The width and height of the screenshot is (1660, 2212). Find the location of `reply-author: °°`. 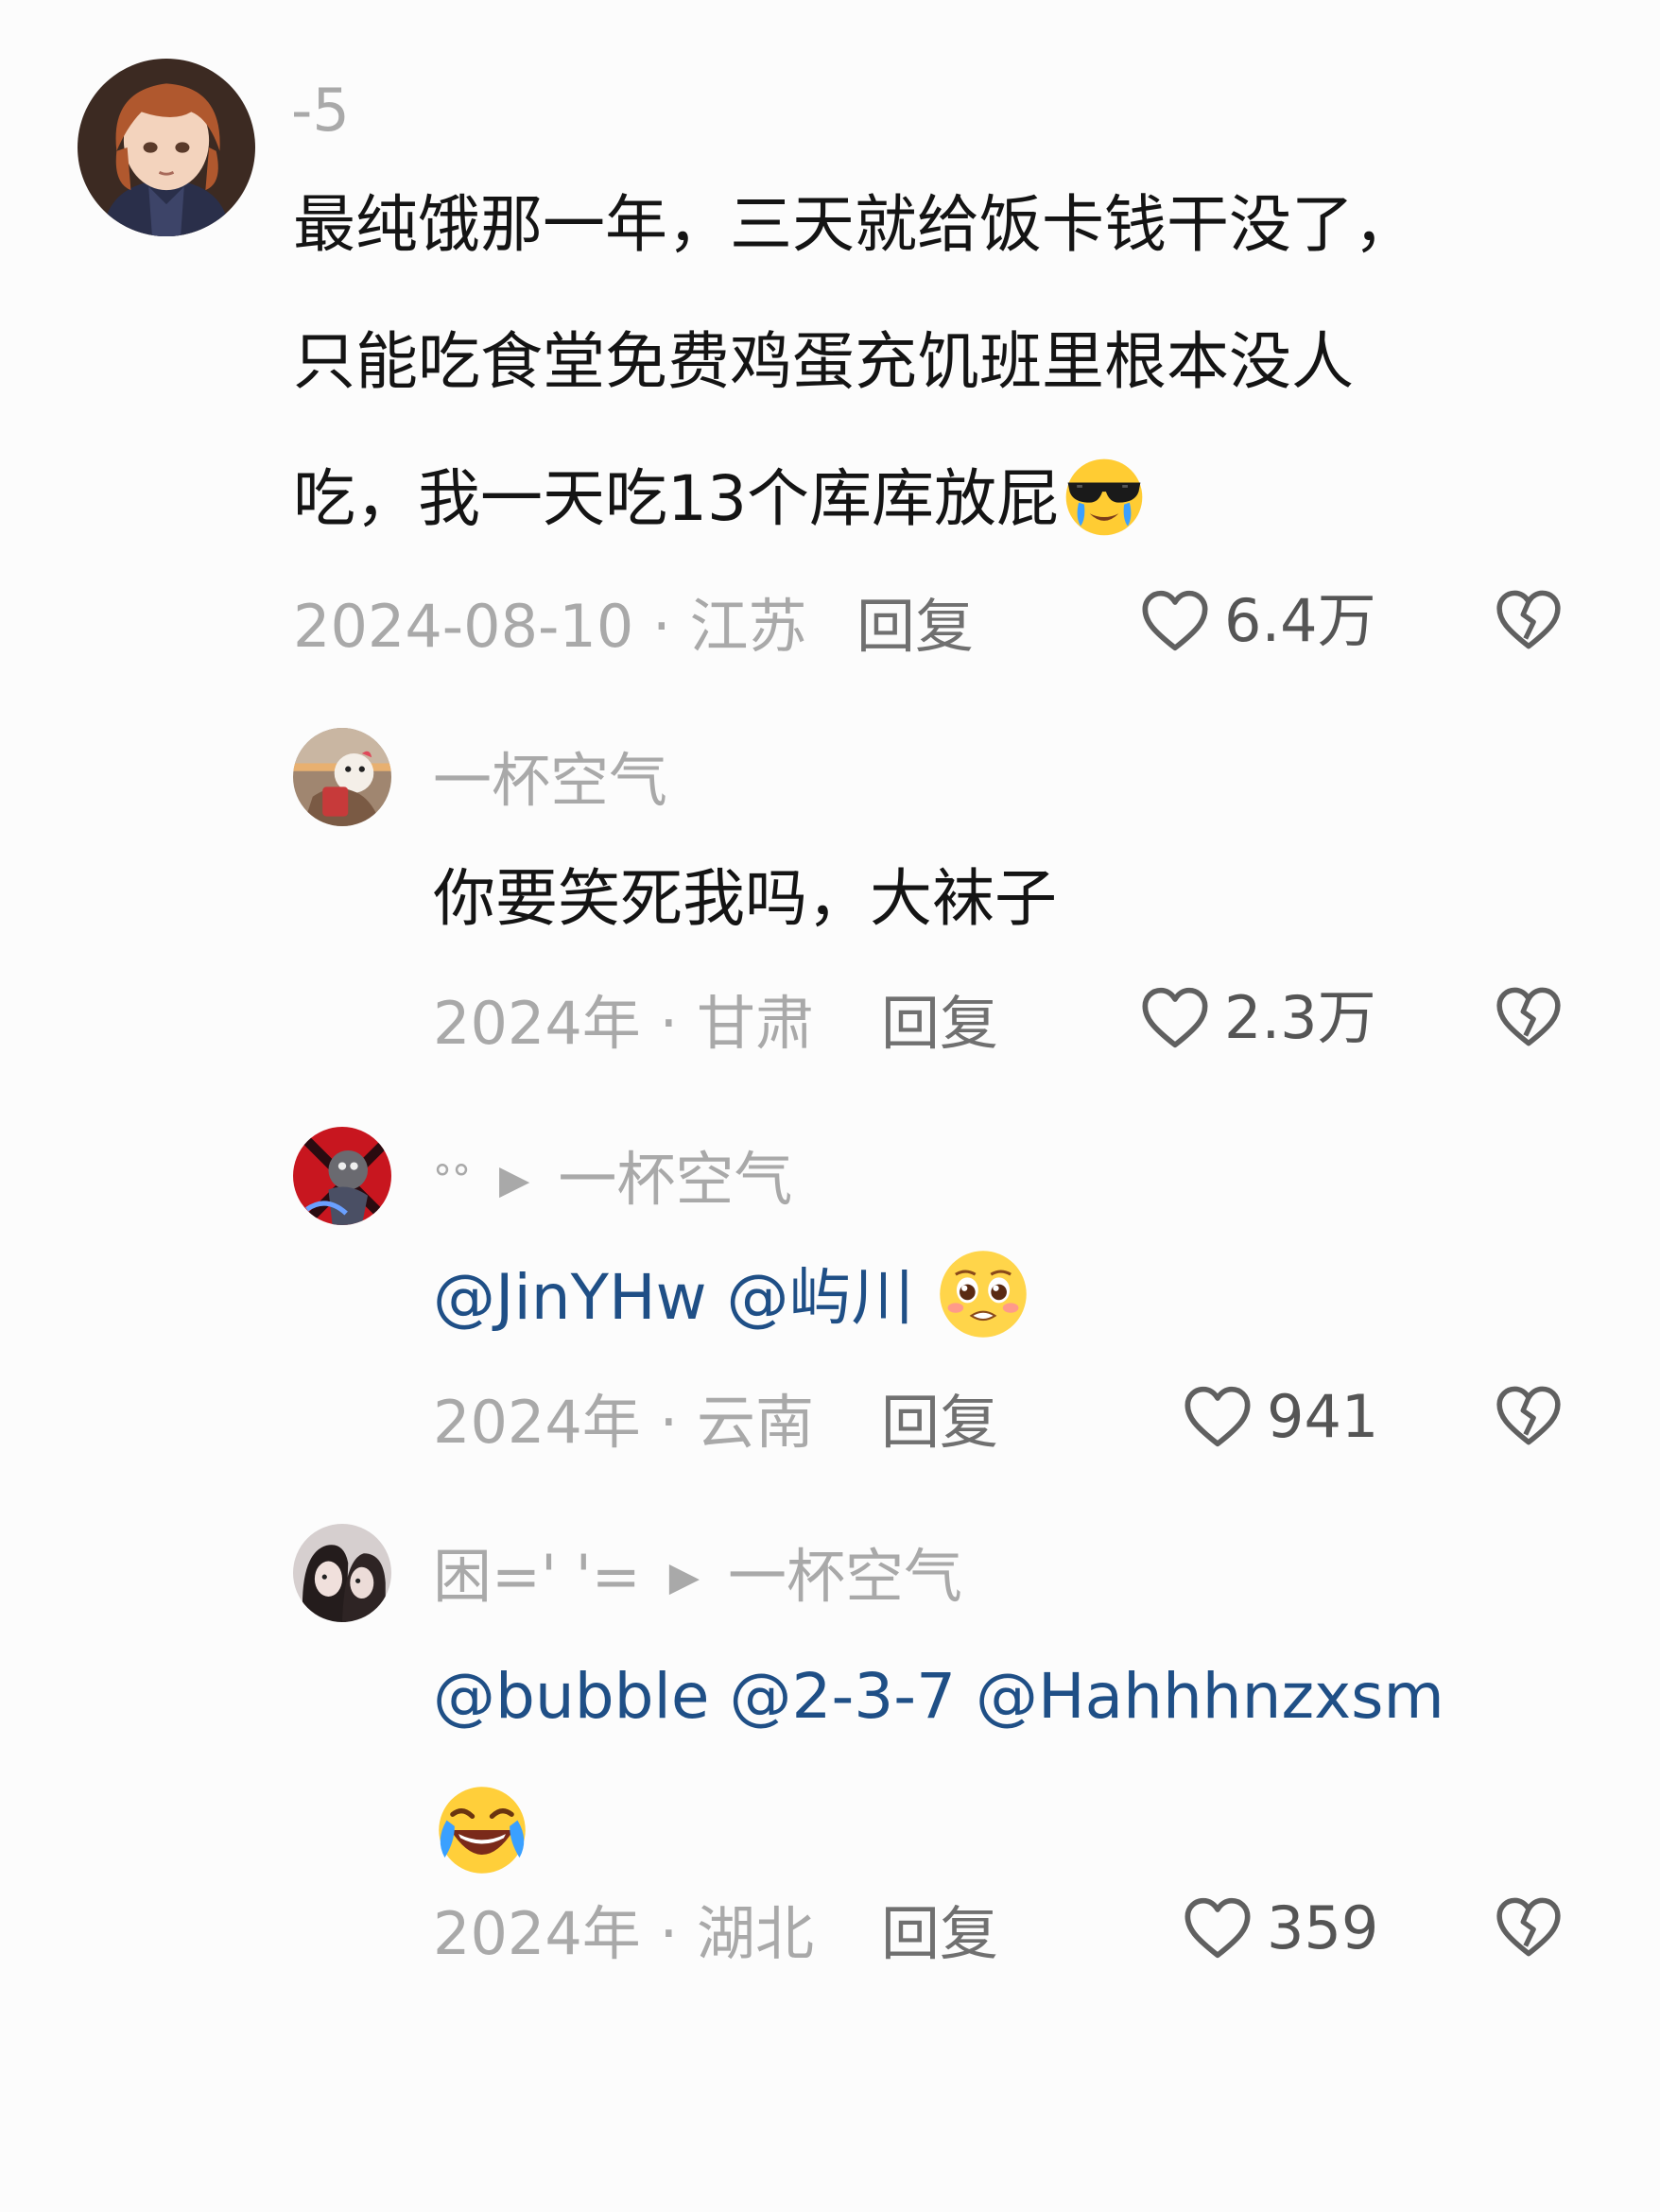

reply-author: °° is located at coordinates (452, 1179).